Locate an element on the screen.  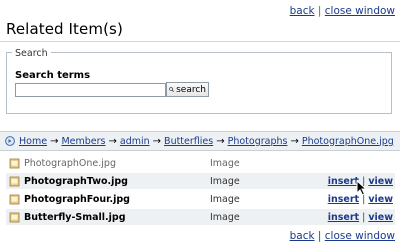
breadcrumb-home: Home is located at coordinates (33, 141).